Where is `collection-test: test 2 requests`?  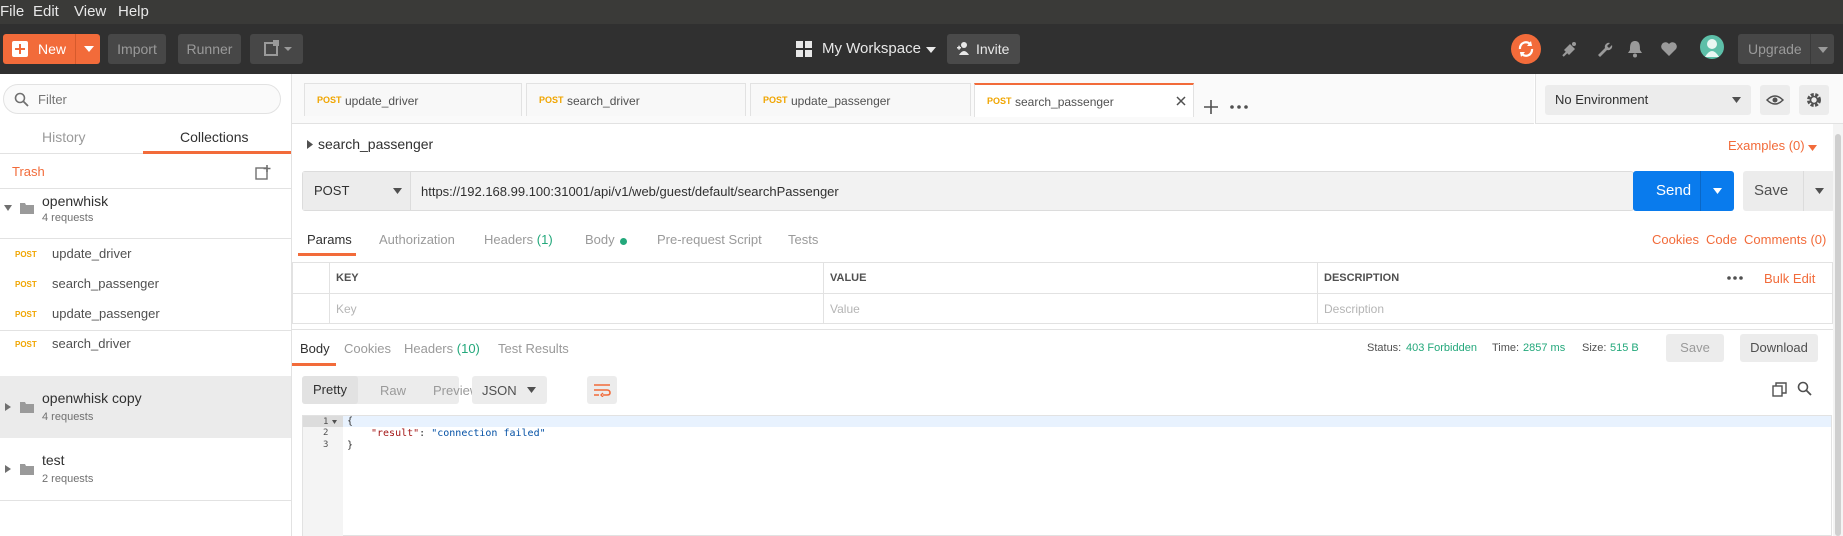 collection-test: test 2 requests is located at coordinates (145, 469).